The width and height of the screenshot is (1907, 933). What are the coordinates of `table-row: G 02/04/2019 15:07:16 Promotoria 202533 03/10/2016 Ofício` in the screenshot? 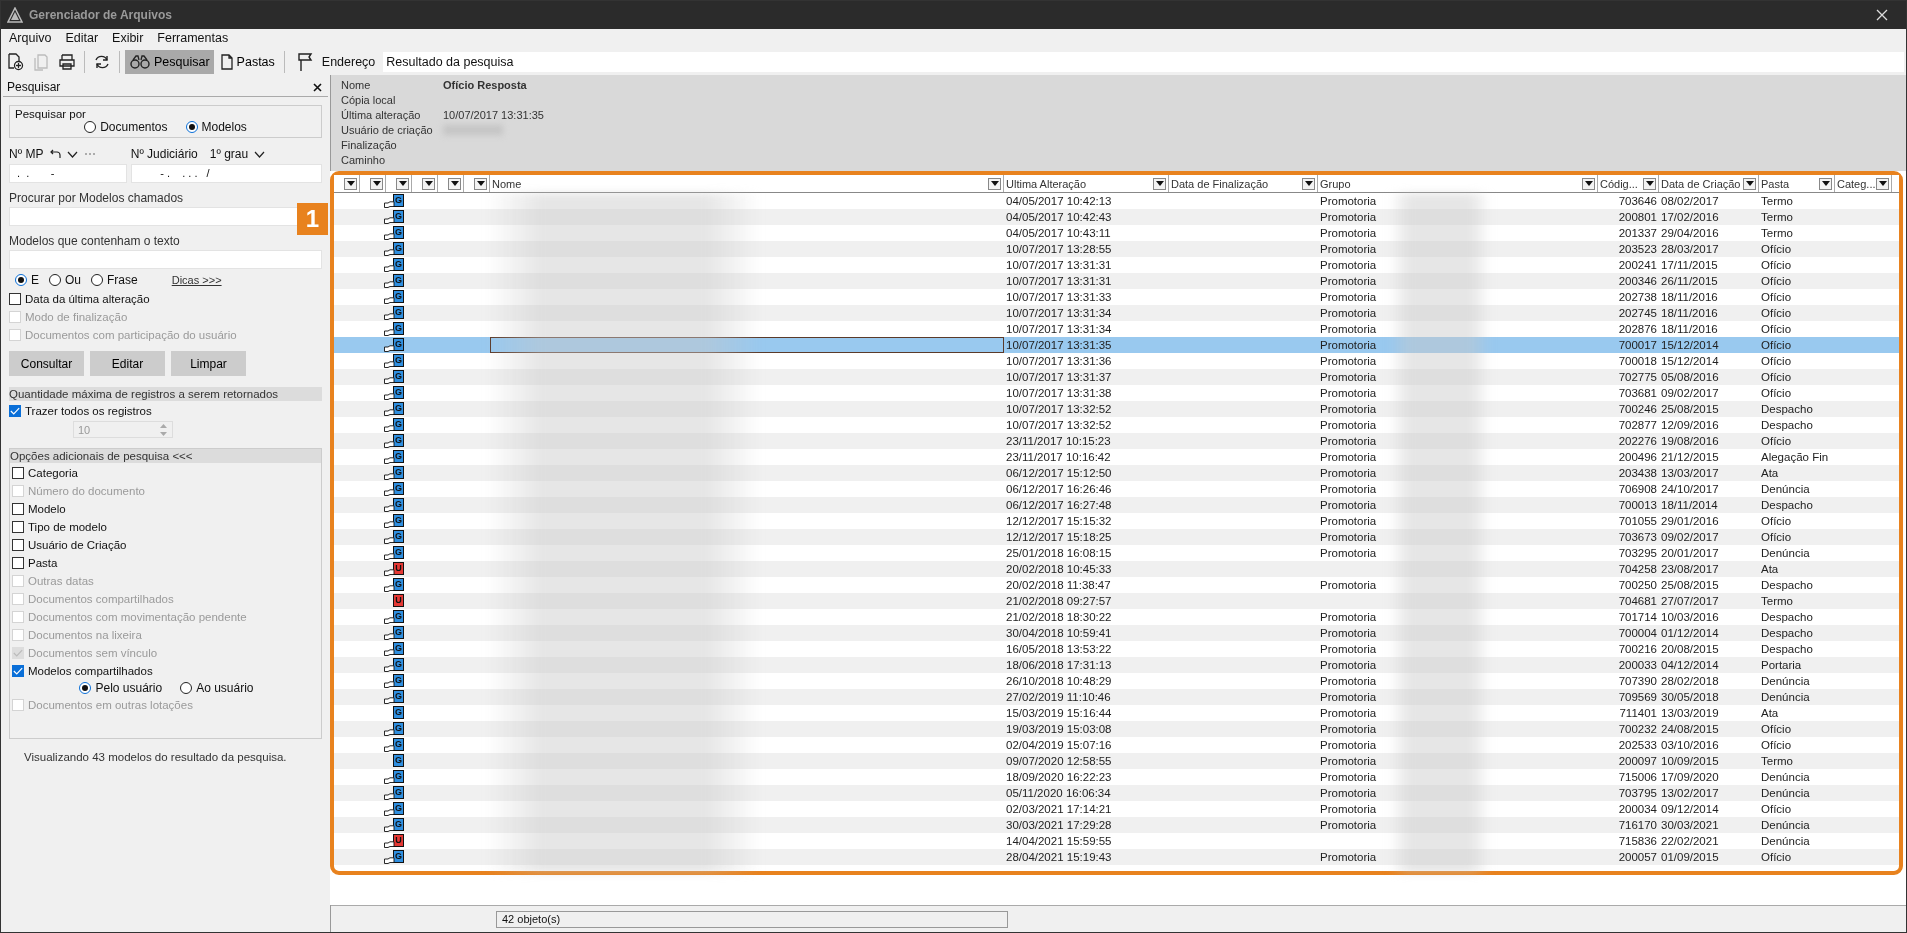 It's located at (1116, 745).